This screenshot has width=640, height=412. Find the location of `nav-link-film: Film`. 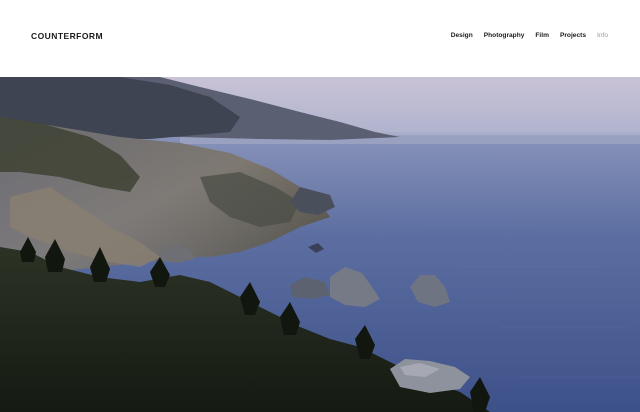

nav-link-film: Film is located at coordinates (542, 36).